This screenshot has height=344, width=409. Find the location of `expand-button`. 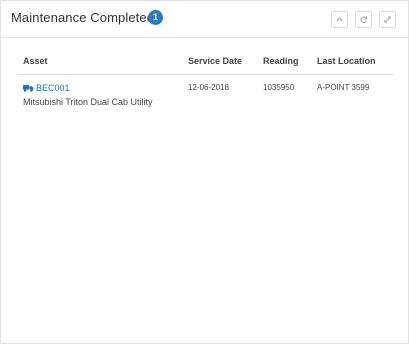

expand-button is located at coordinates (387, 19).